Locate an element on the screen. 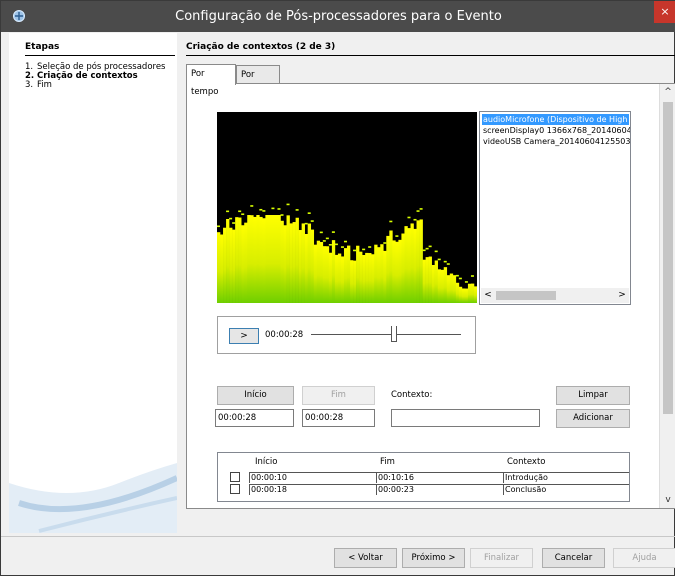  table-row: 00:00:10 00:10:16 Introdução is located at coordinates (423, 477).